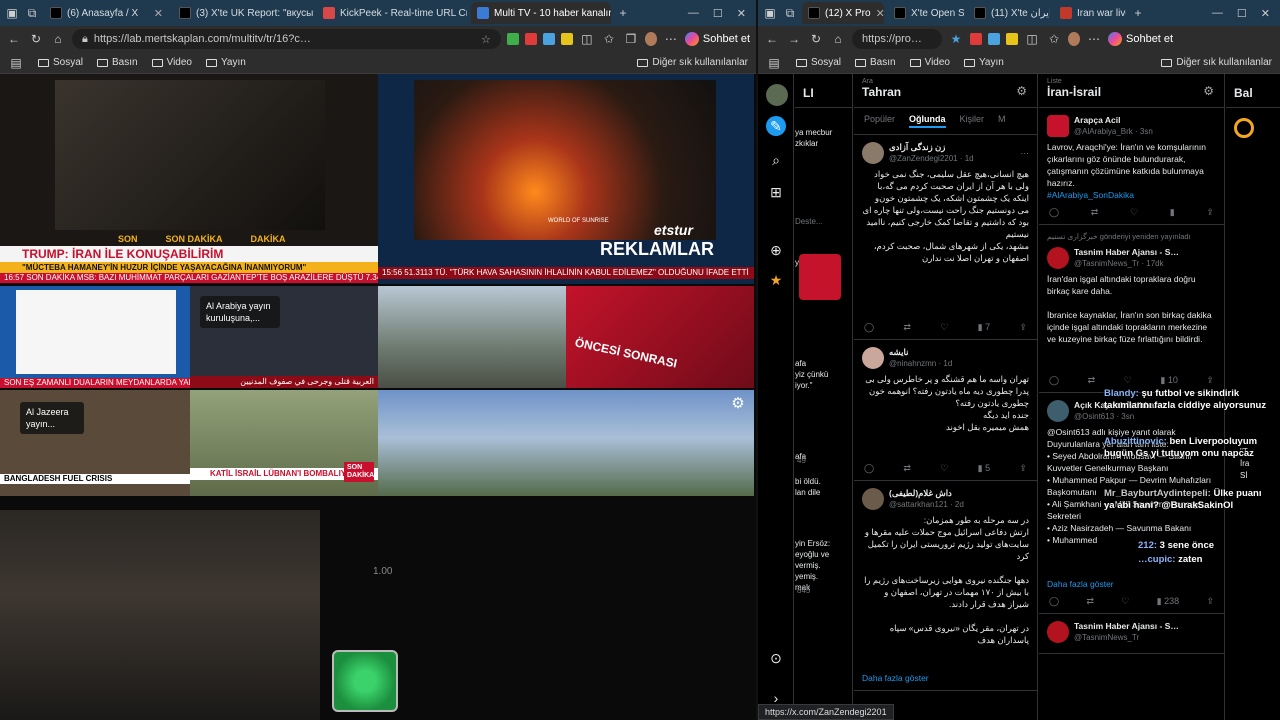  What do you see at coordinates (776, 280) in the screenshot?
I see `star-icon: ★` at bounding box center [776, 280].